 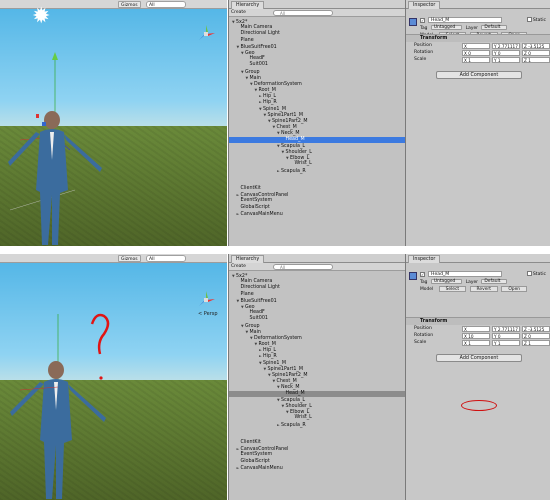 I want to click on hierarchy-item-label: Head_M, so click(x=295, y=393).